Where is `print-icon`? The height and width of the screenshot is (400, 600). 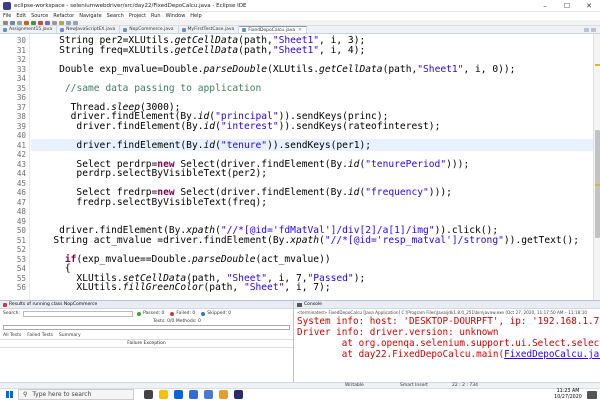
print-icon is located at coordinates (19, 22).